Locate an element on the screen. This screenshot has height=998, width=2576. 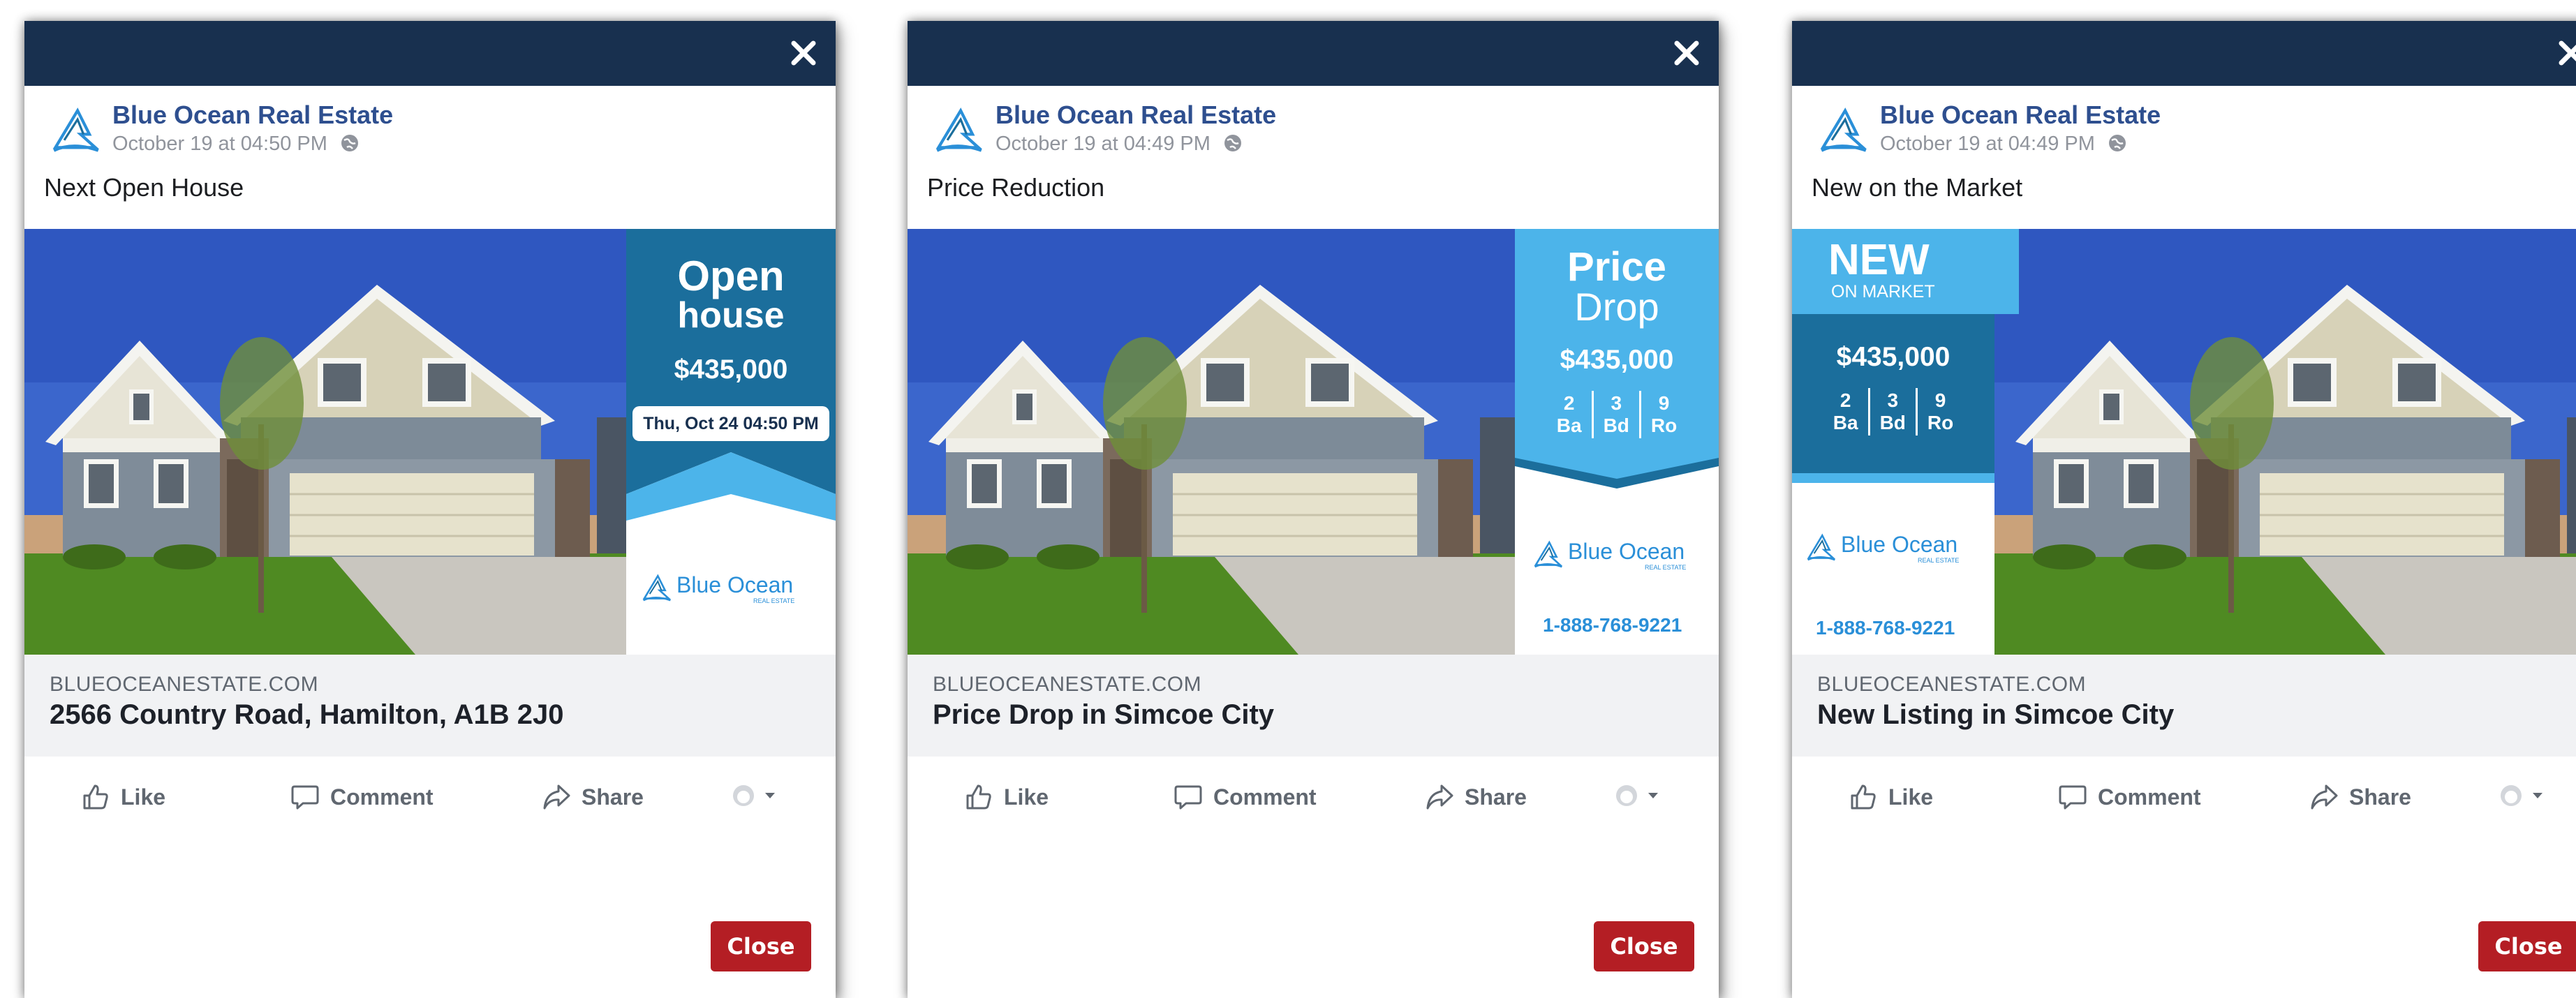
flyer-headline-house: house is located at coordinates (731, 315).